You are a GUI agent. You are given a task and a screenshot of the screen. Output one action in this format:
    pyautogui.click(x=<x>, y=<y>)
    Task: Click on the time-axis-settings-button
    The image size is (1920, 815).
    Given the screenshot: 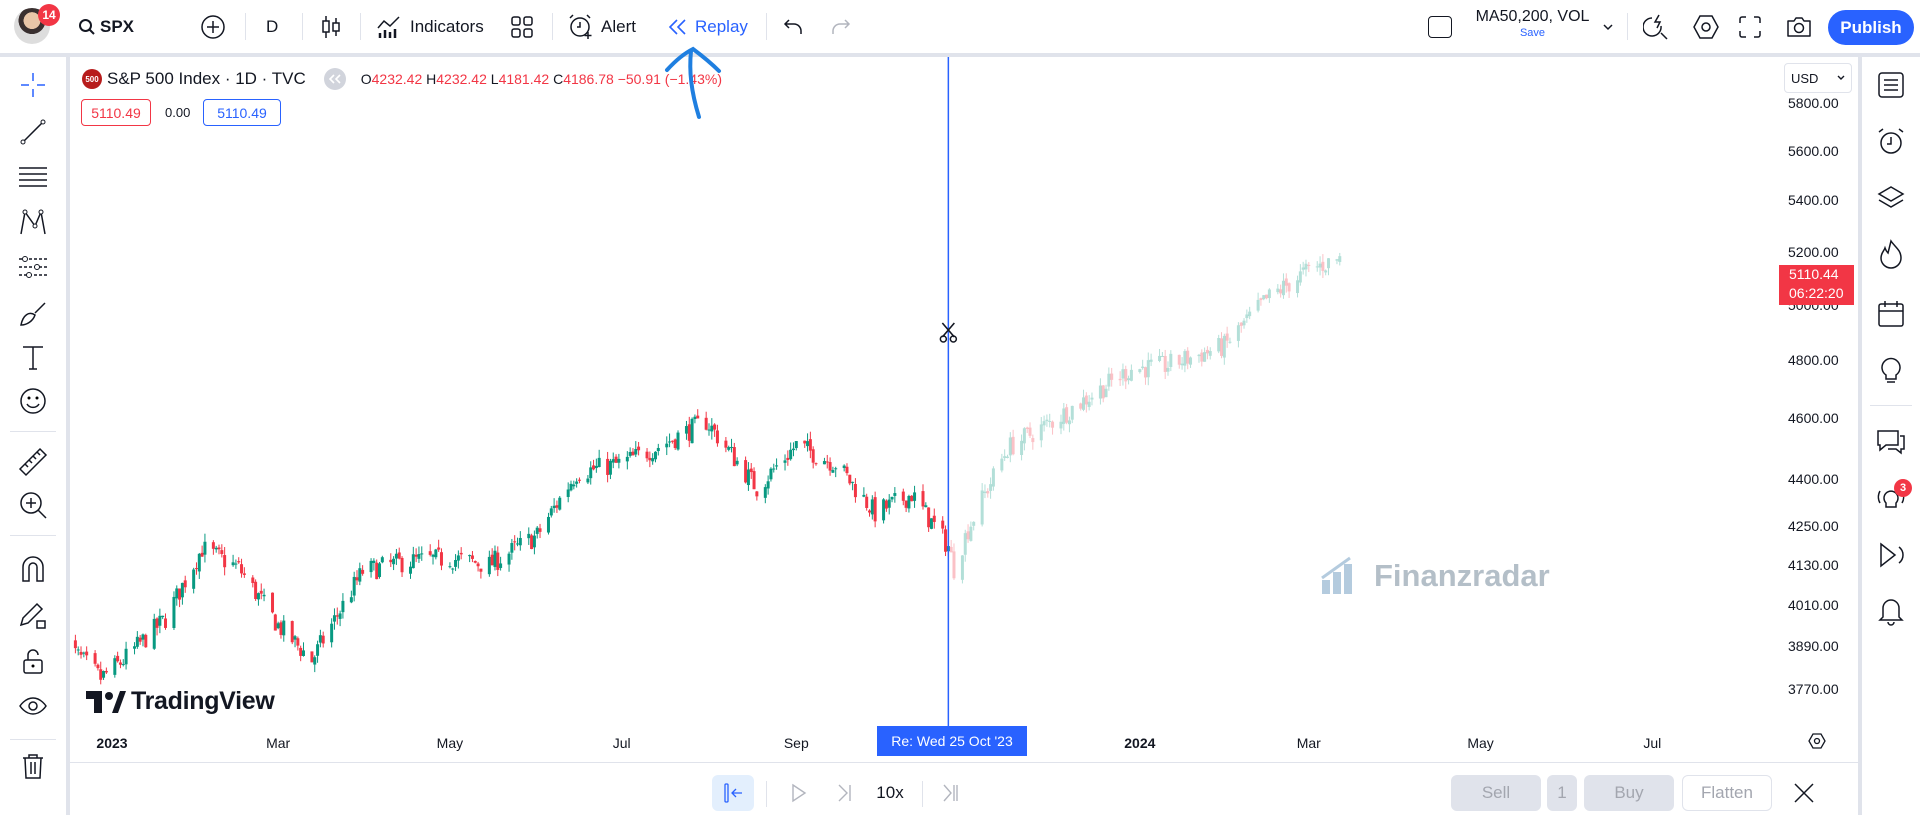 What is the action you would take?
    pyautogui.click(x=1817, y=743)
    